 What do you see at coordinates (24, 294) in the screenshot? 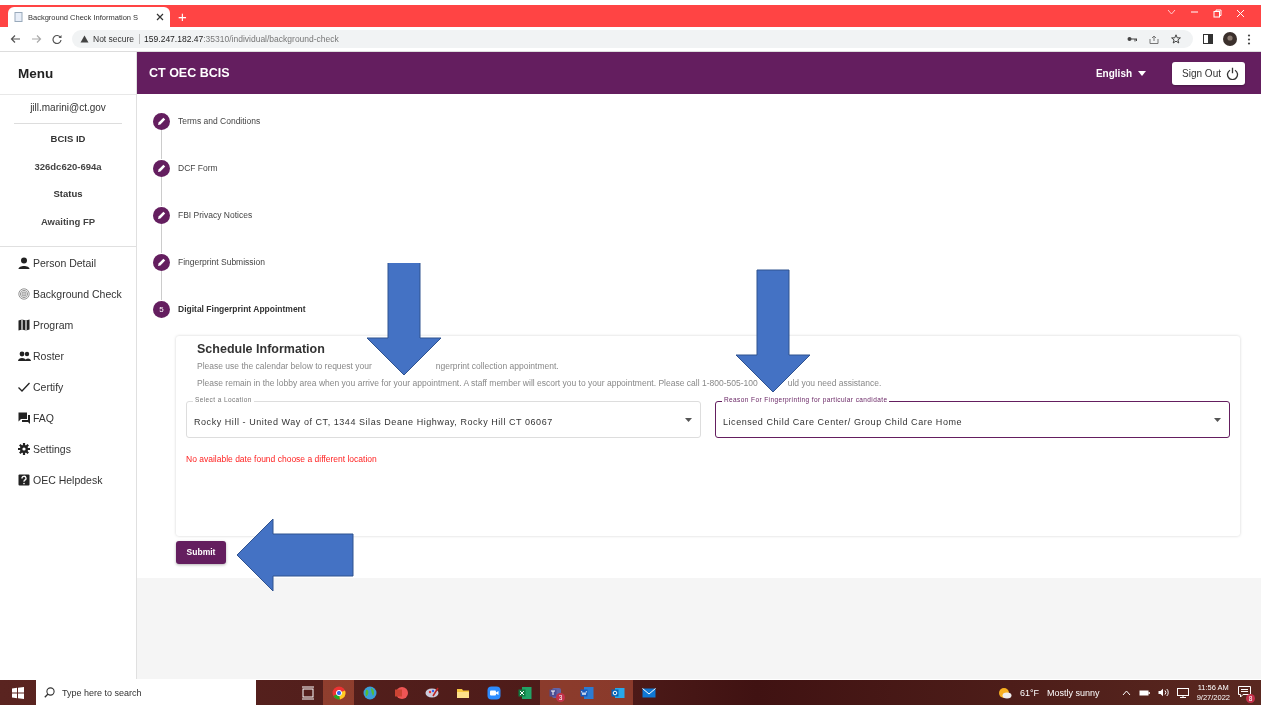
I see `fingerprint-icon` at bounding box center [24, 294].